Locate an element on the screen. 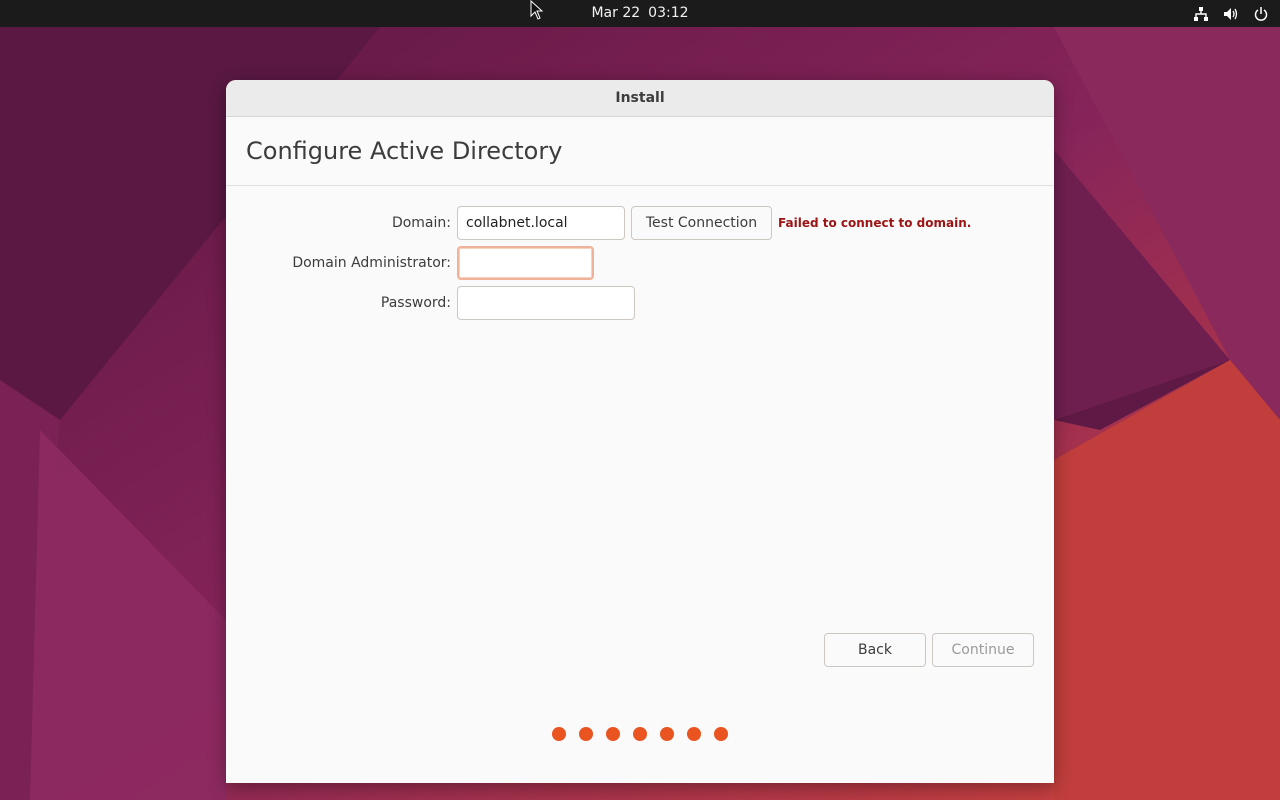 The image size is (1280, 800). mouse-cursor-icon is located at coordinates (537, 10).